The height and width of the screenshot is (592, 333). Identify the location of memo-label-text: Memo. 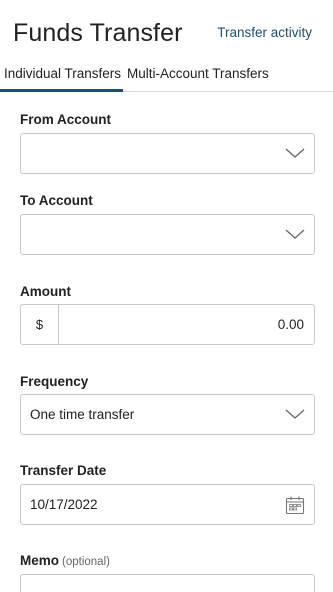
(40, 560).